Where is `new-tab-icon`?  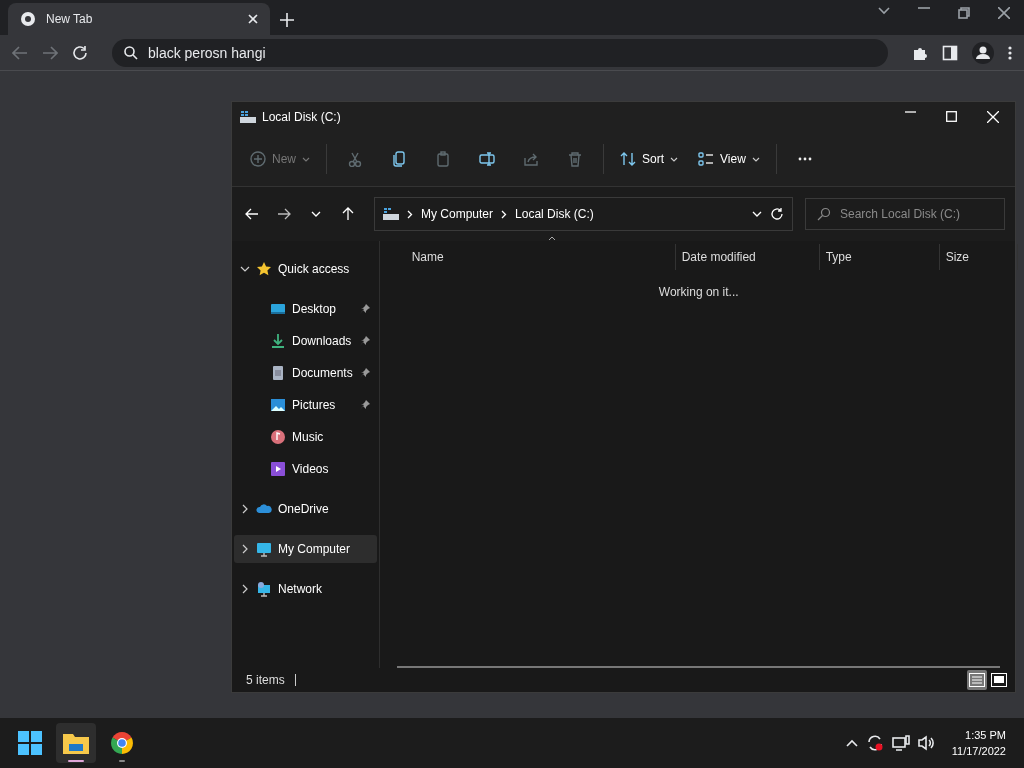 new-tab-icon is located at coordinates (287, 20).